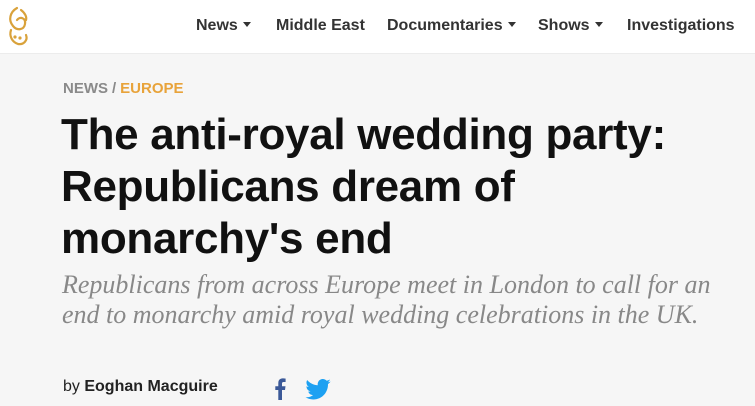  What do you see at coordinates (280, 389) in the screenshot?
I see `facebook-icon` at bounding box center [280, 389].